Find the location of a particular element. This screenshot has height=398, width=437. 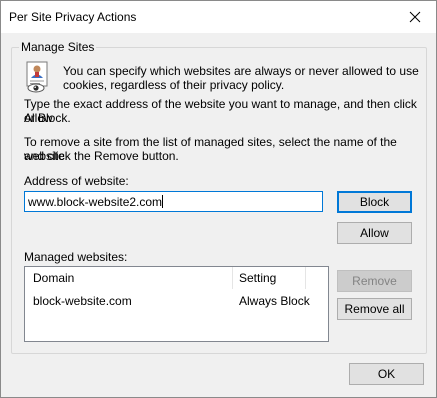

block-button: Block is located at coordinates (374, 202).